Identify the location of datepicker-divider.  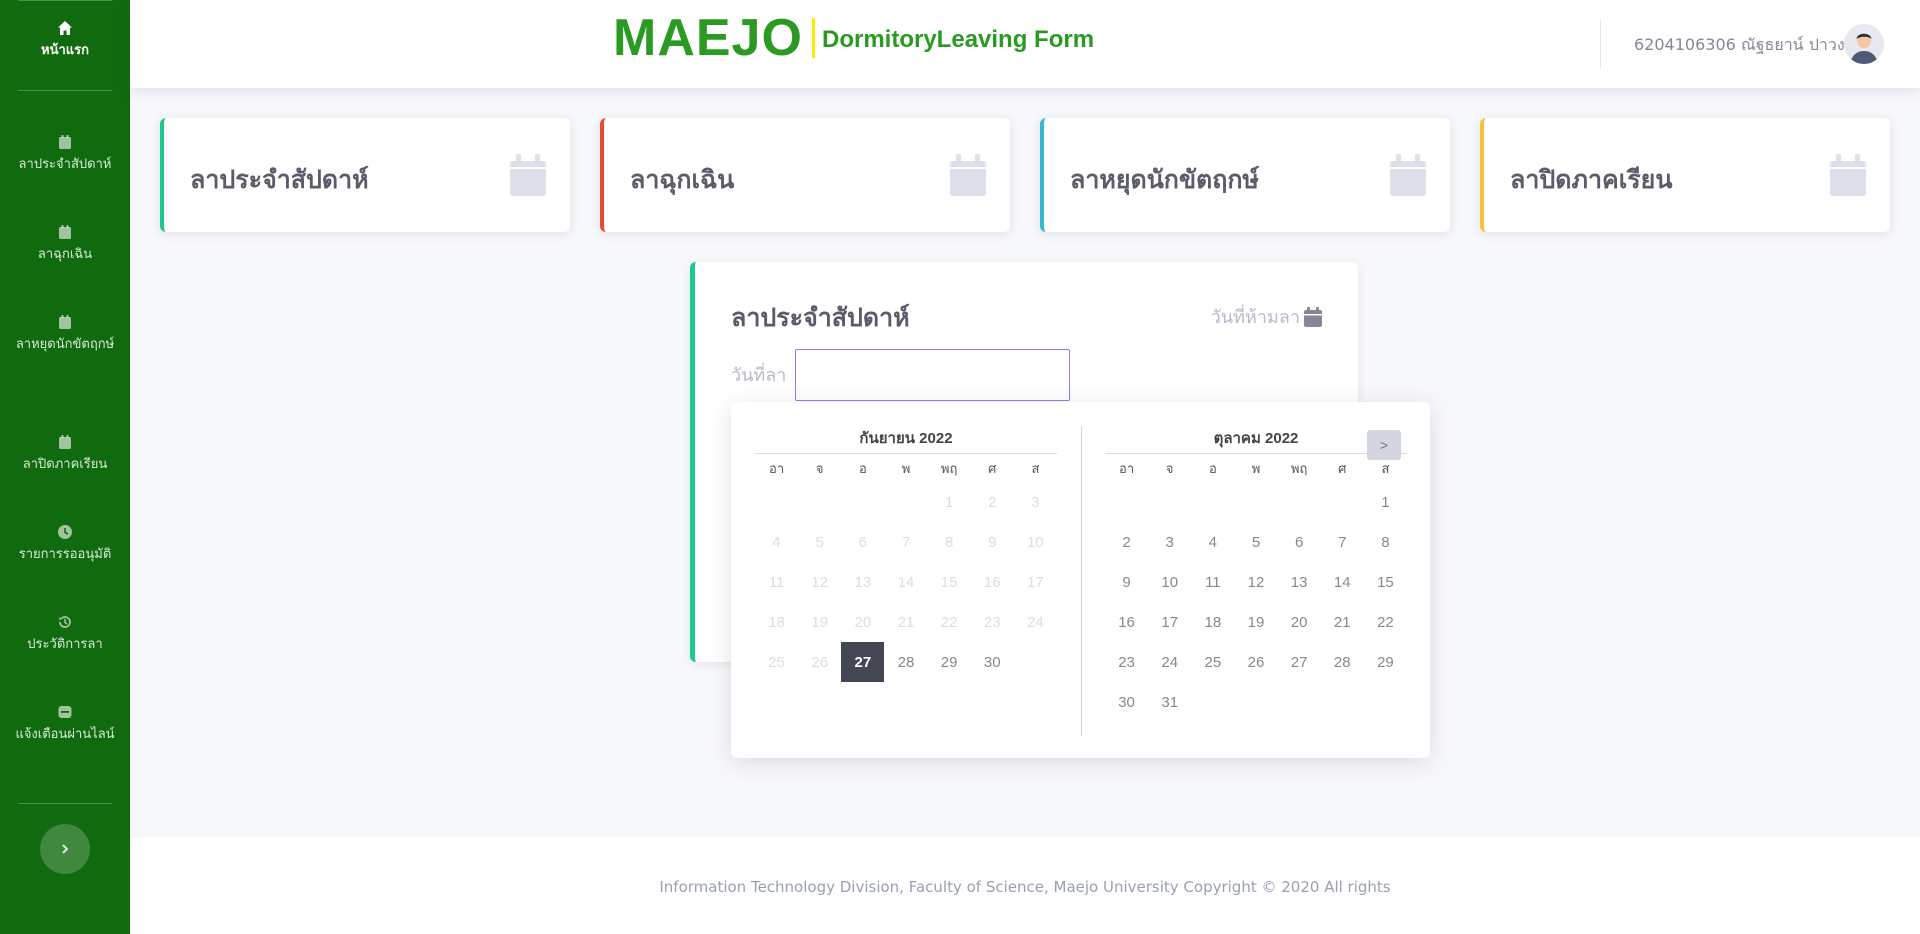
(1081, 581).